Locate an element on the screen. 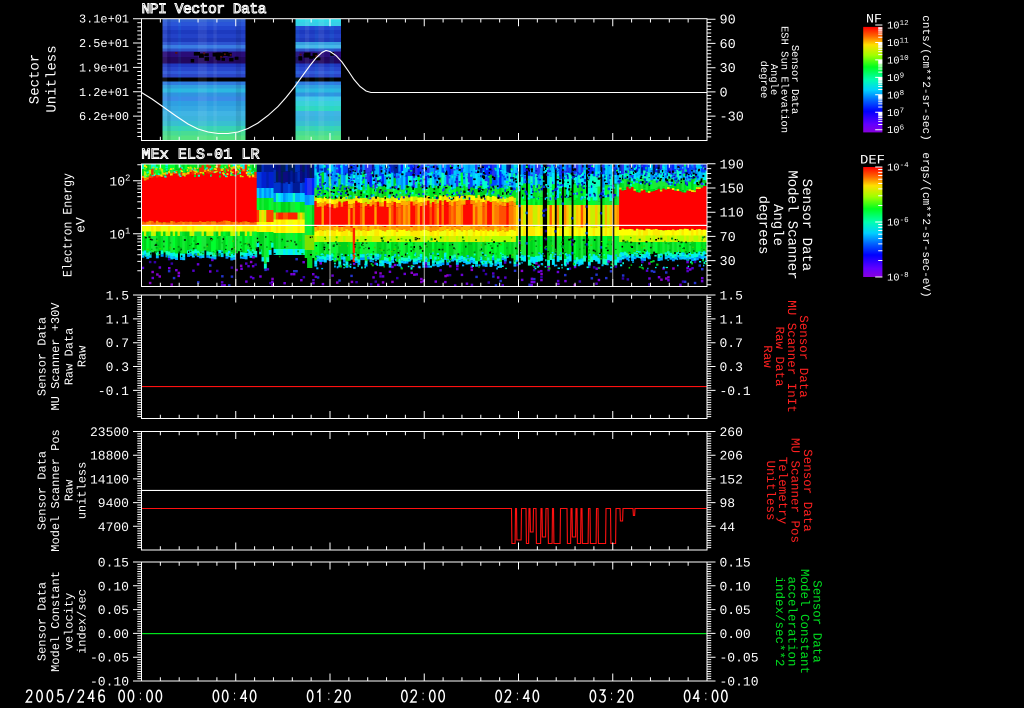 This screenshot has width=1024, height=708. svg-text: 1.9e+01 is located at coordinates (104, 68).